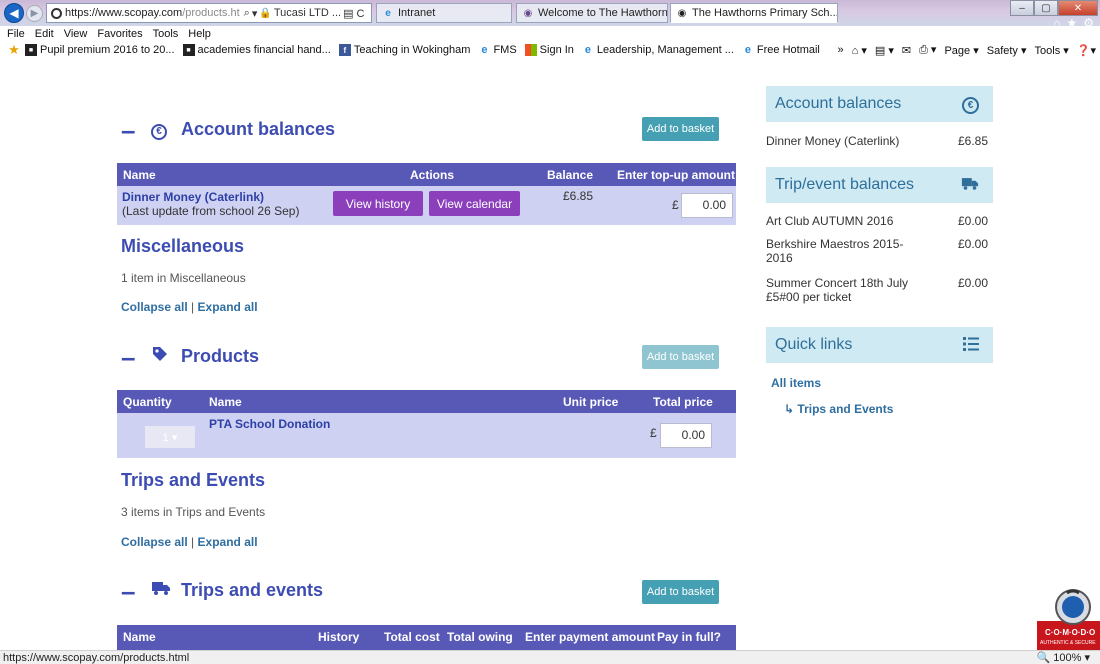  I want to click on back-button: ◀, so click(14, 13).